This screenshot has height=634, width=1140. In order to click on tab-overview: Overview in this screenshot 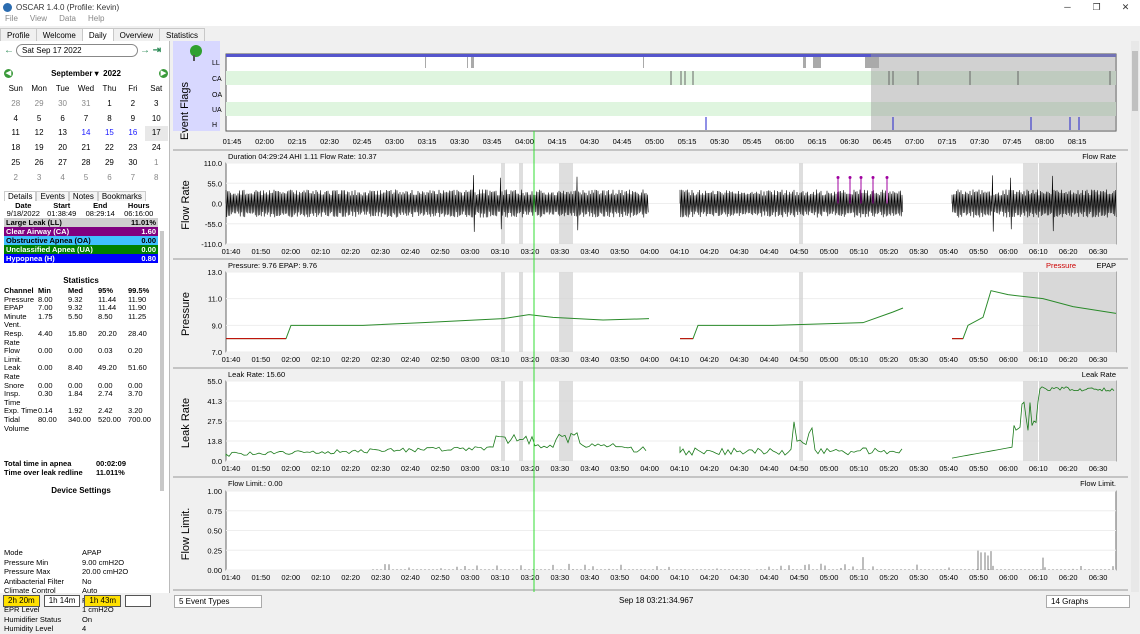, I will do `click(136, 34)`.